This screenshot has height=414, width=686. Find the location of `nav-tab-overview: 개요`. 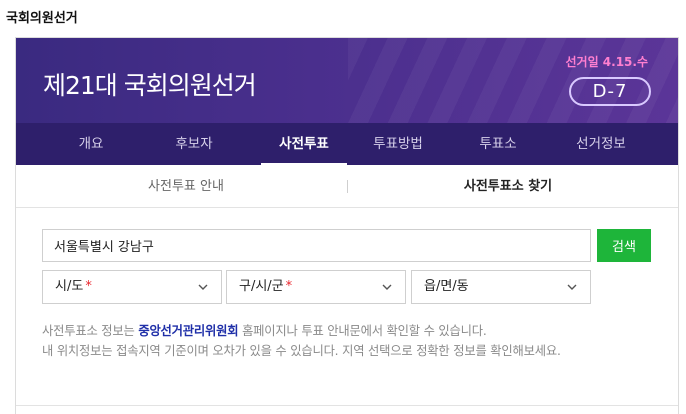

nav-tab-overview: 개요 is located at coordinates (91, 144).